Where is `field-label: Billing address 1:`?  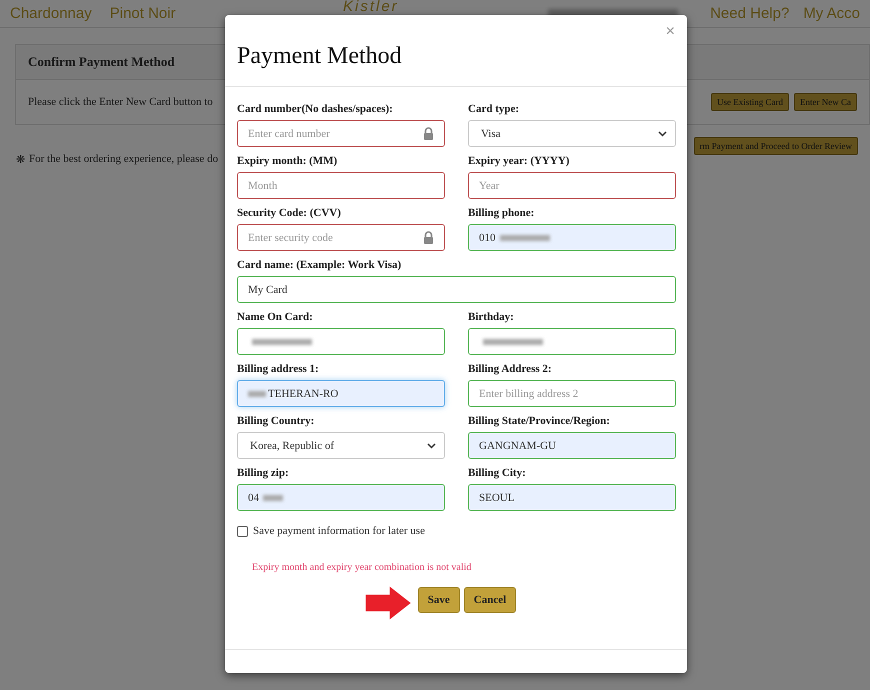
field-label: Billing address 1: is located at coordinates (278, 370).